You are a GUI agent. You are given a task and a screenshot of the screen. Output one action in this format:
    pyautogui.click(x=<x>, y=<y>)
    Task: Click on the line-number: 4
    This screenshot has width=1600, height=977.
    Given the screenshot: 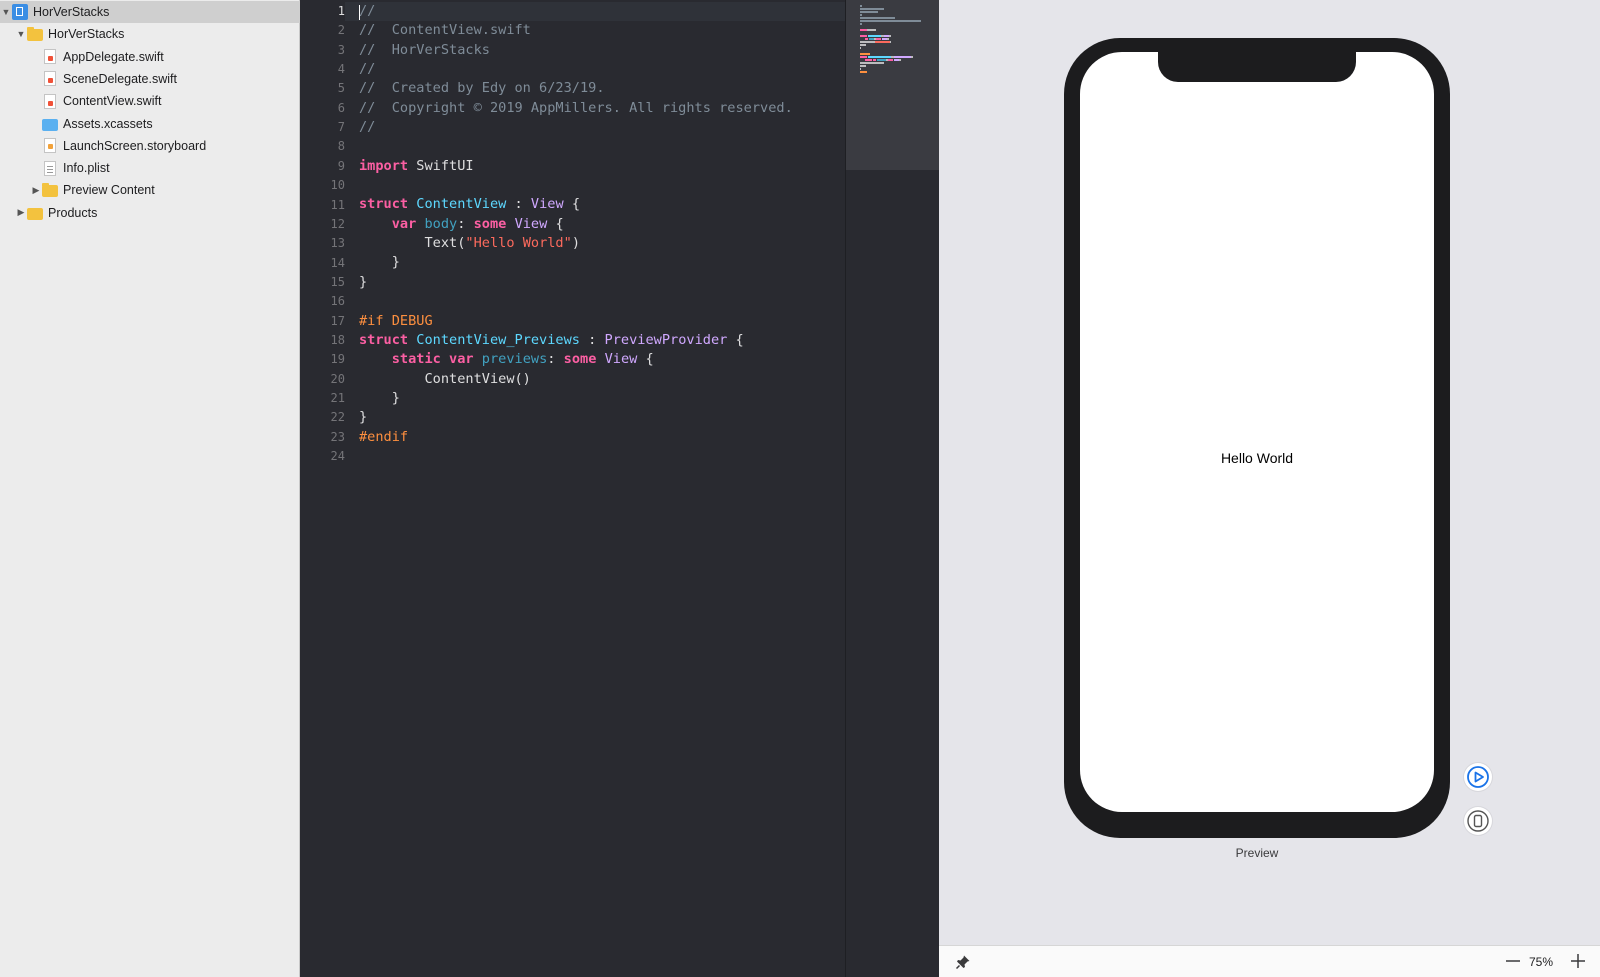 What is the action you would take?
    pyautogui.click(x=341, y=69)
    